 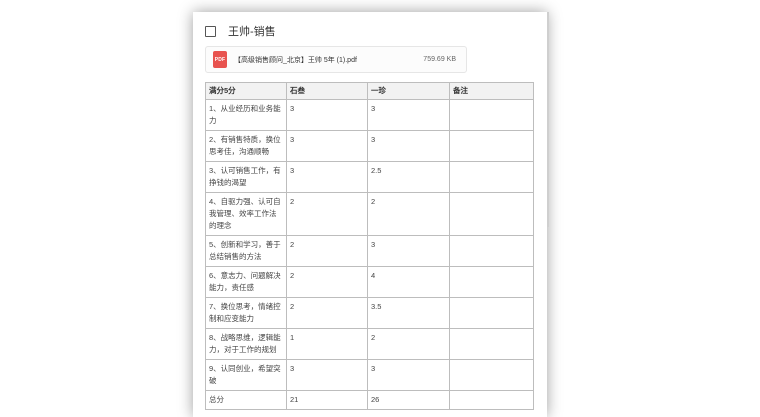 I want to click on table-row: 7、换位思考，情绪控制和应变能力 2 3.5, so click(x=369, y=313).